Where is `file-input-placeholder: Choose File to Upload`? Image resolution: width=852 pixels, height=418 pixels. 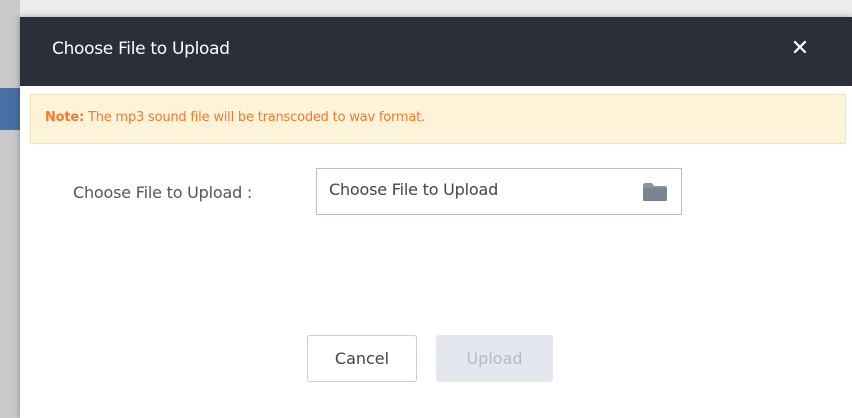 file-input-placeholder: Choose File to Upload is located at coordinates (414, 189).